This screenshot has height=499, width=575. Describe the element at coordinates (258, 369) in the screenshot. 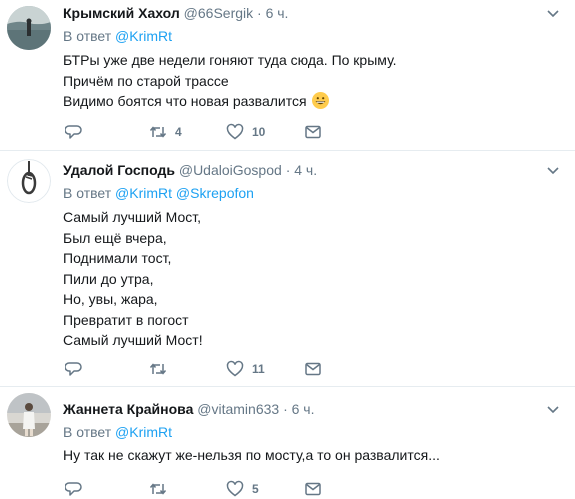

I see `like-count: 11` at that location.